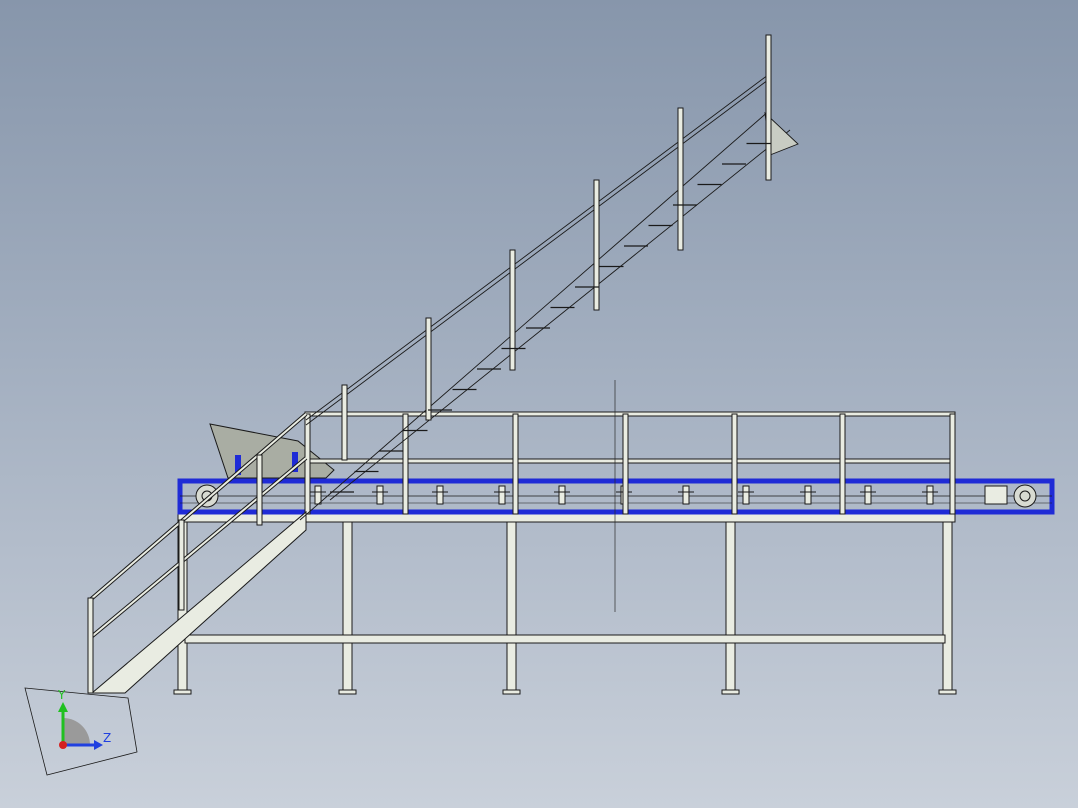  Describe the element at coordinates (63, 707) in the screenshot. I see `y-axis-arrowhead` at that location.